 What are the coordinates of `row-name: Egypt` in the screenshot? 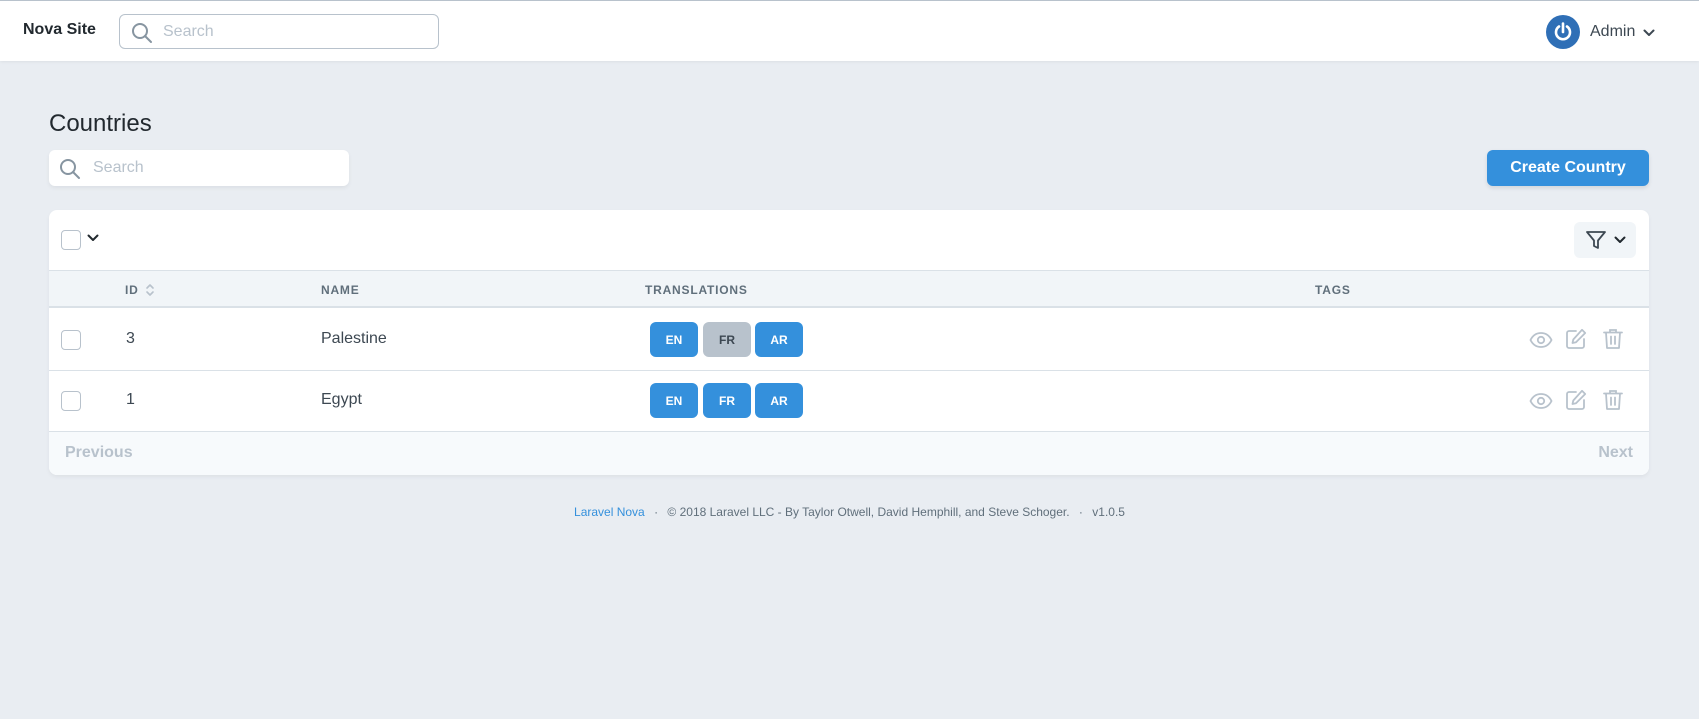 It's located at (341, 399).